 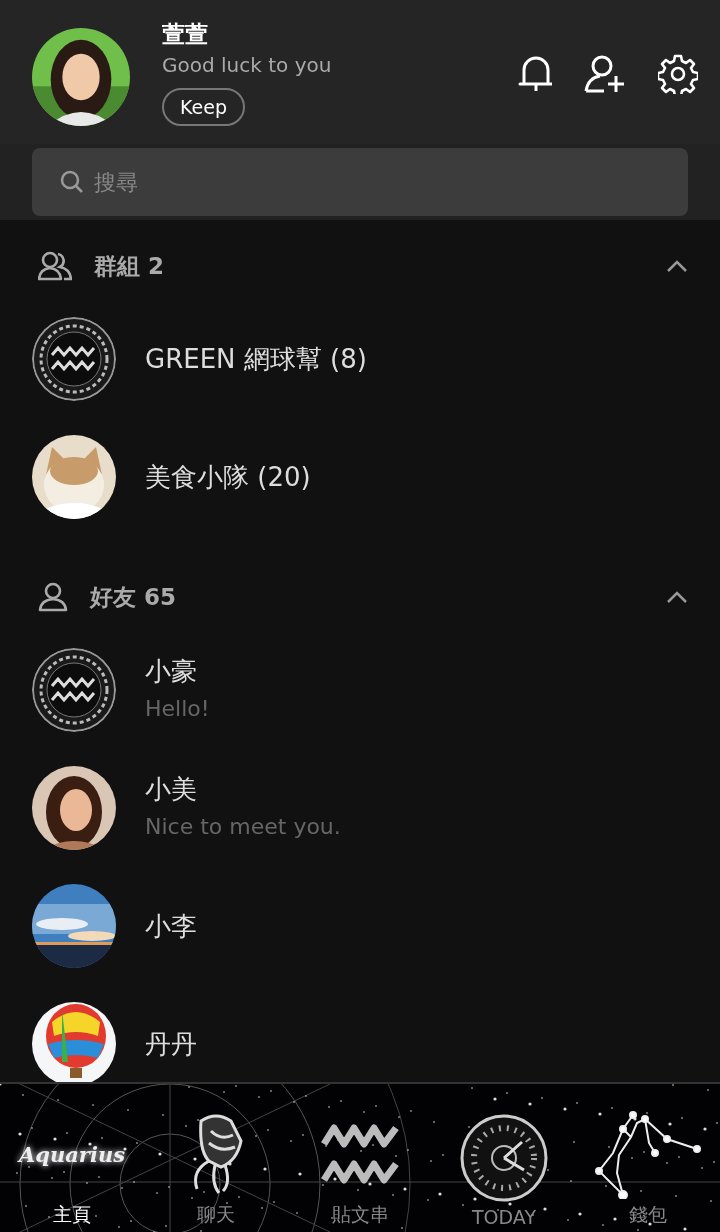 I want to click on nav-tab: TODAY, so click(x=504, y=1158).